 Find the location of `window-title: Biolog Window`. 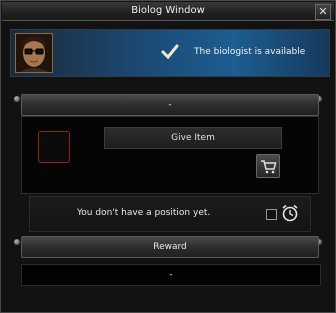

window-title: Biolog Window is located at coordinates (168, 10).